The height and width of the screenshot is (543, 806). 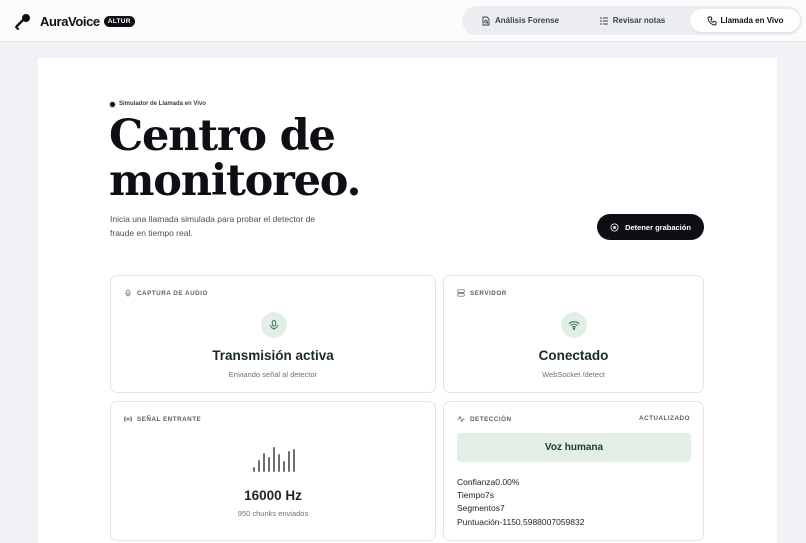 What do you see at coordinates (603, 20) in the screenshot?
I see `list-icon` at bounding box center [603, 20].